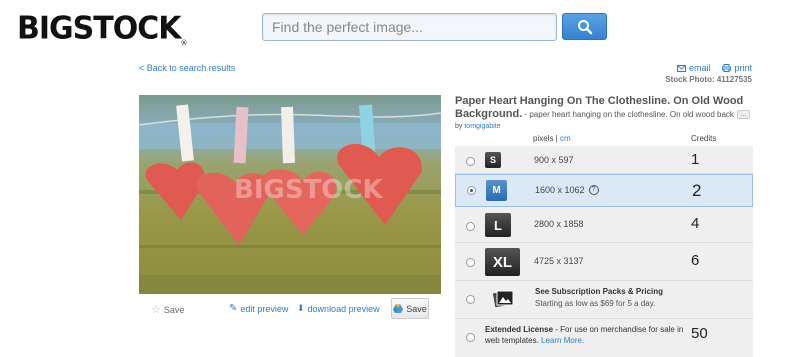  Describe the element at coordinates (156, 310) in the screenshot. I see `star-icon: ☆` at that location.